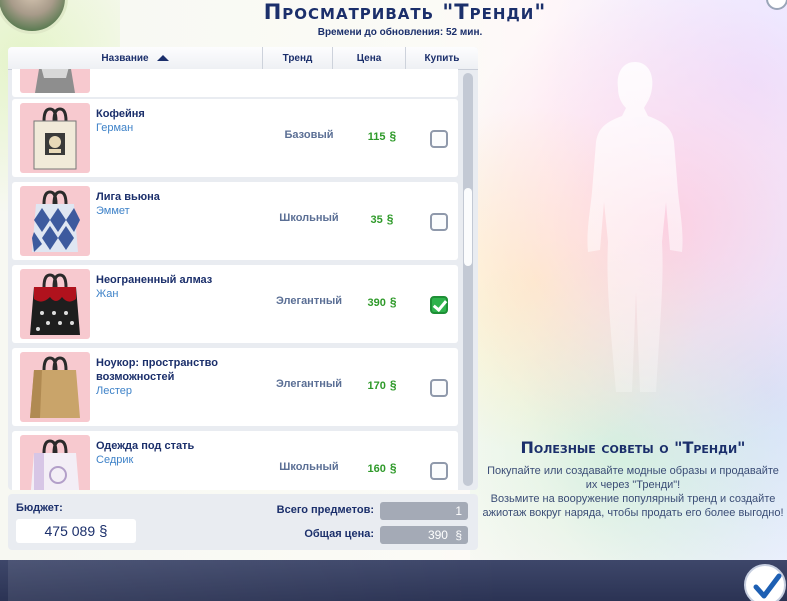 Image resolution: width=787 pixels, height=601 pixels. I want to click on item-title: Кофейня, so click(120, 114).